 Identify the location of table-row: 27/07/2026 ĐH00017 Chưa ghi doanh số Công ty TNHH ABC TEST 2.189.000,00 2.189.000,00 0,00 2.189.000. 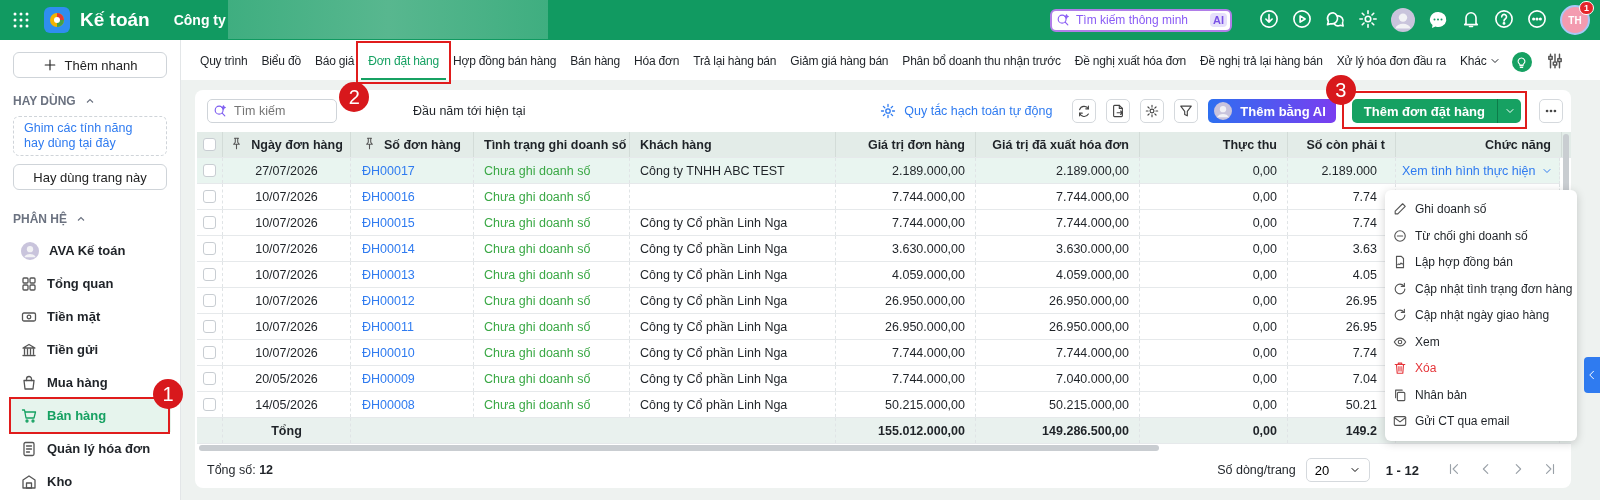
(796, 171).